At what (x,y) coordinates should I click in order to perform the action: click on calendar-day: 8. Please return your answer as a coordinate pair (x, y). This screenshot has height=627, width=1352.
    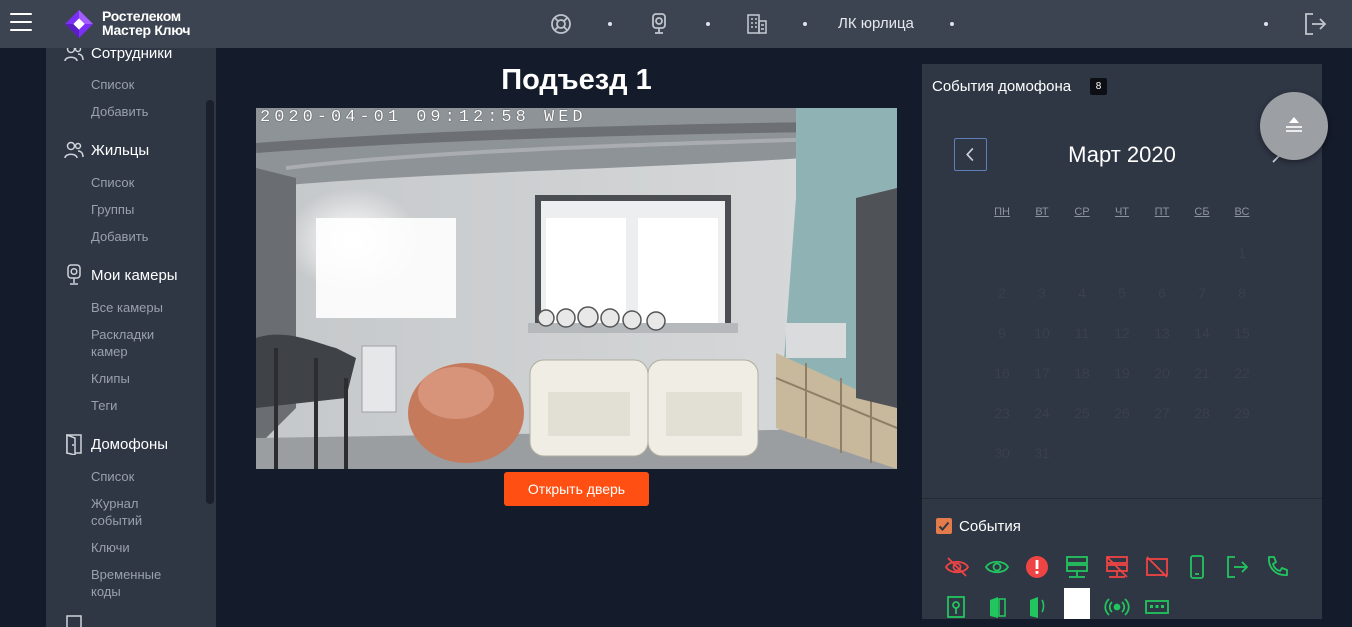
    Looking at the image, I should click on (1242, 293).